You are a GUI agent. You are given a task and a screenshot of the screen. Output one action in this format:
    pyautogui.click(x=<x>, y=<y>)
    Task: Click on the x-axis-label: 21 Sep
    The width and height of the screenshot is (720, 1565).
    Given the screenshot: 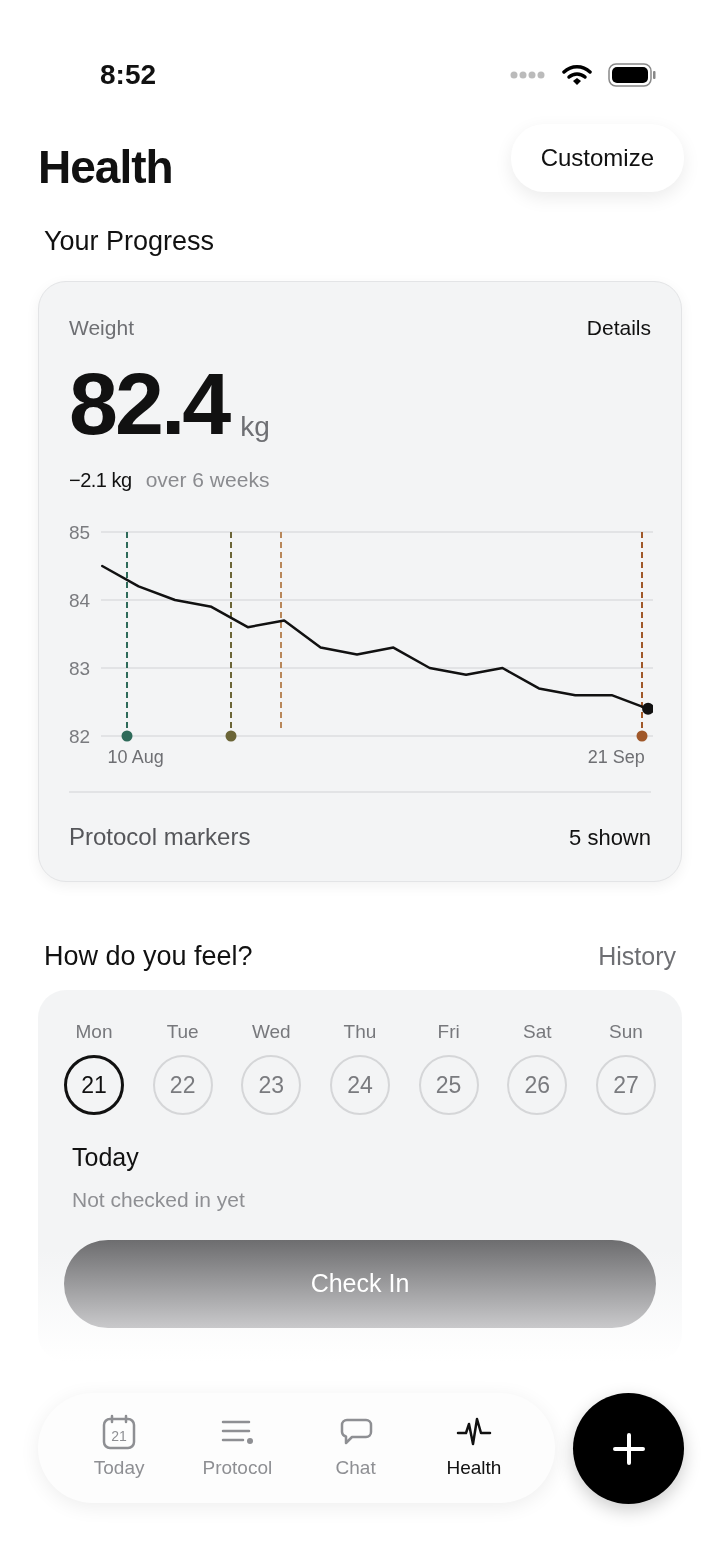 What is the action you would take?
    pyautogui.click(x=616, y=757)
    